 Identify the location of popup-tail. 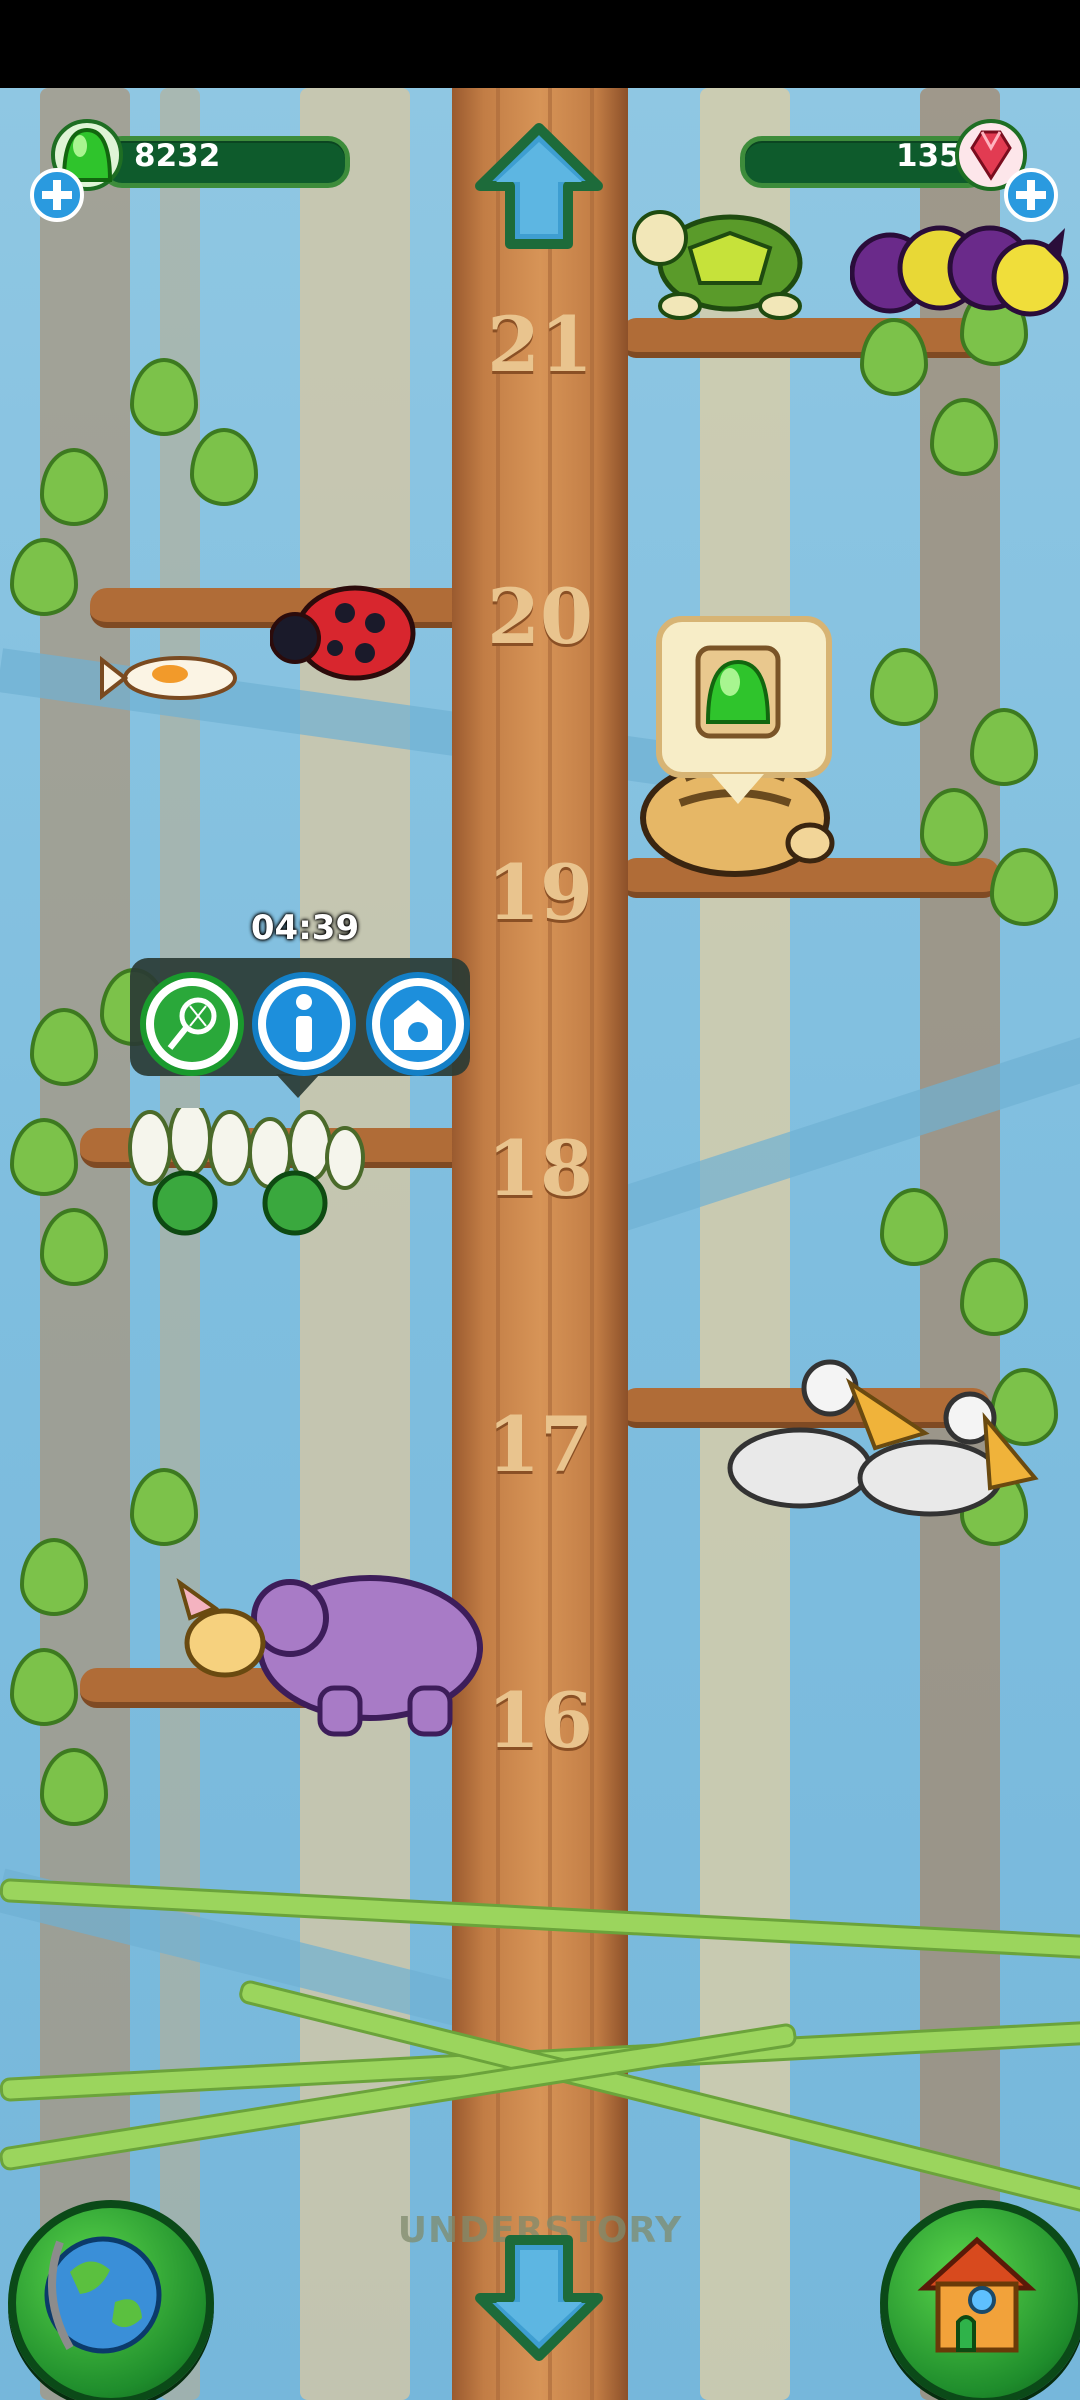
(298, 1086).